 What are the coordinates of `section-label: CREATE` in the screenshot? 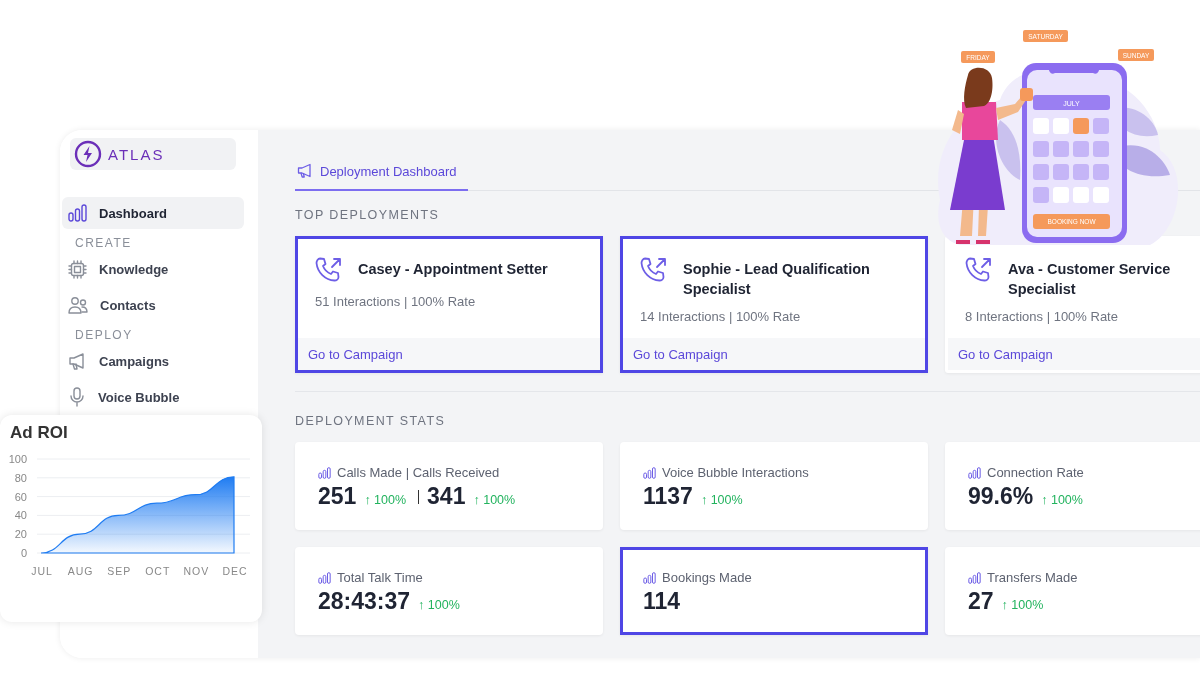 It's located at (103, 243).